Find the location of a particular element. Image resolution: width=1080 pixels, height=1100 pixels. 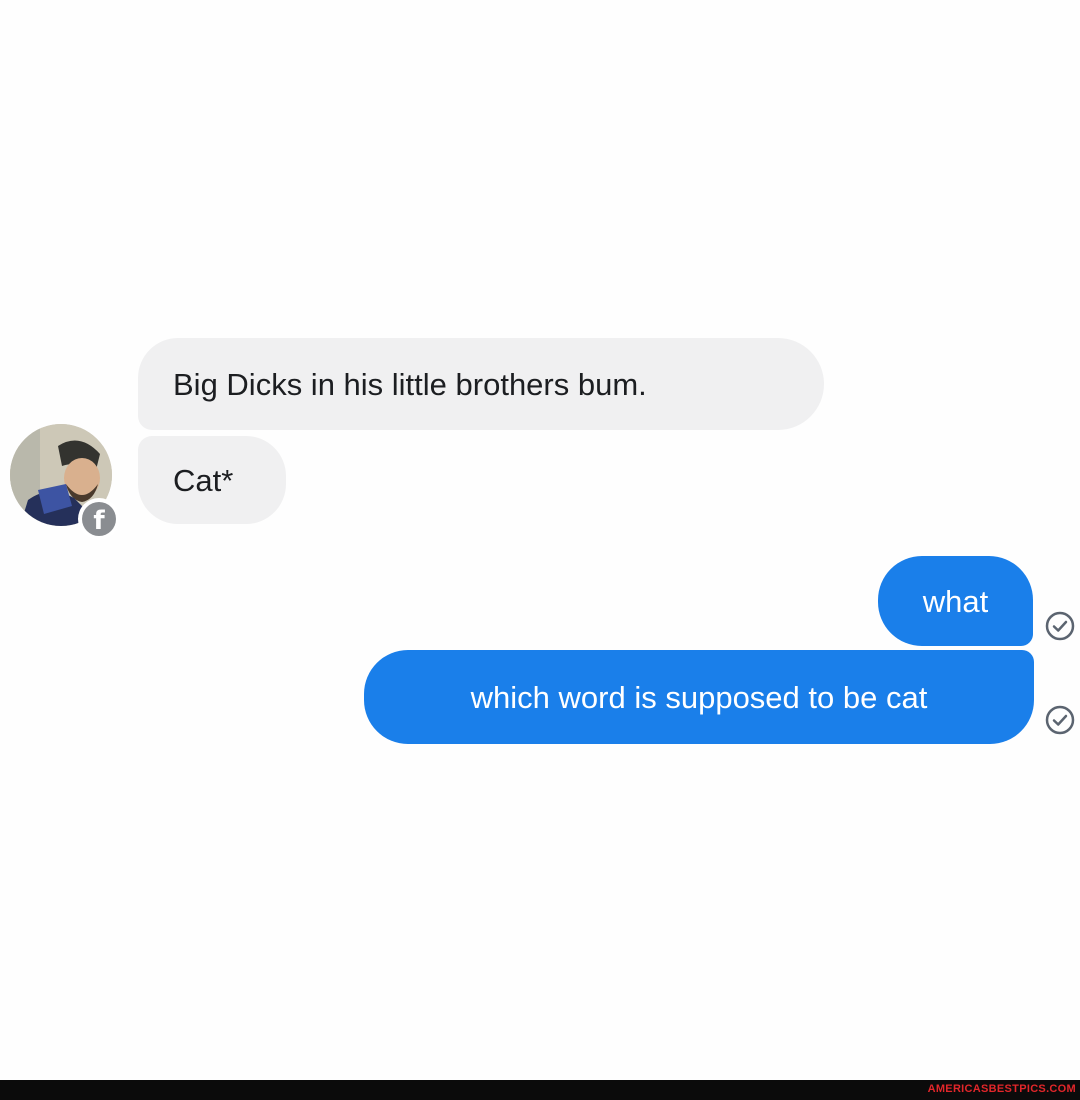

message-text: what is located at coordinates (955, 601).